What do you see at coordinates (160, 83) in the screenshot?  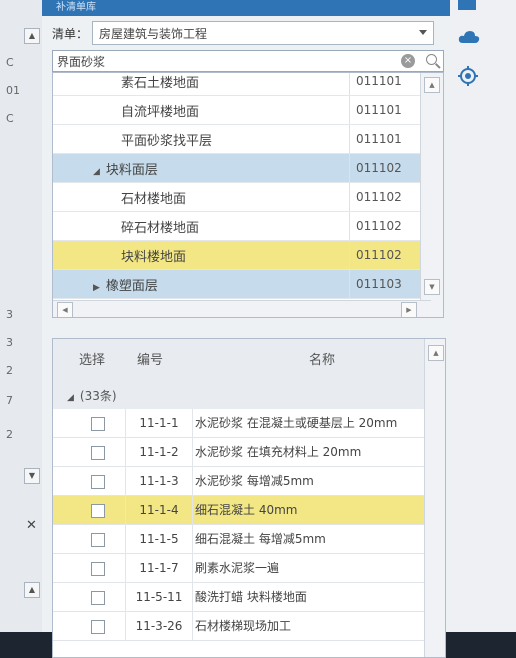 I see `tree-item-label: 素石土楼地面` at bounding box center [160, 83].